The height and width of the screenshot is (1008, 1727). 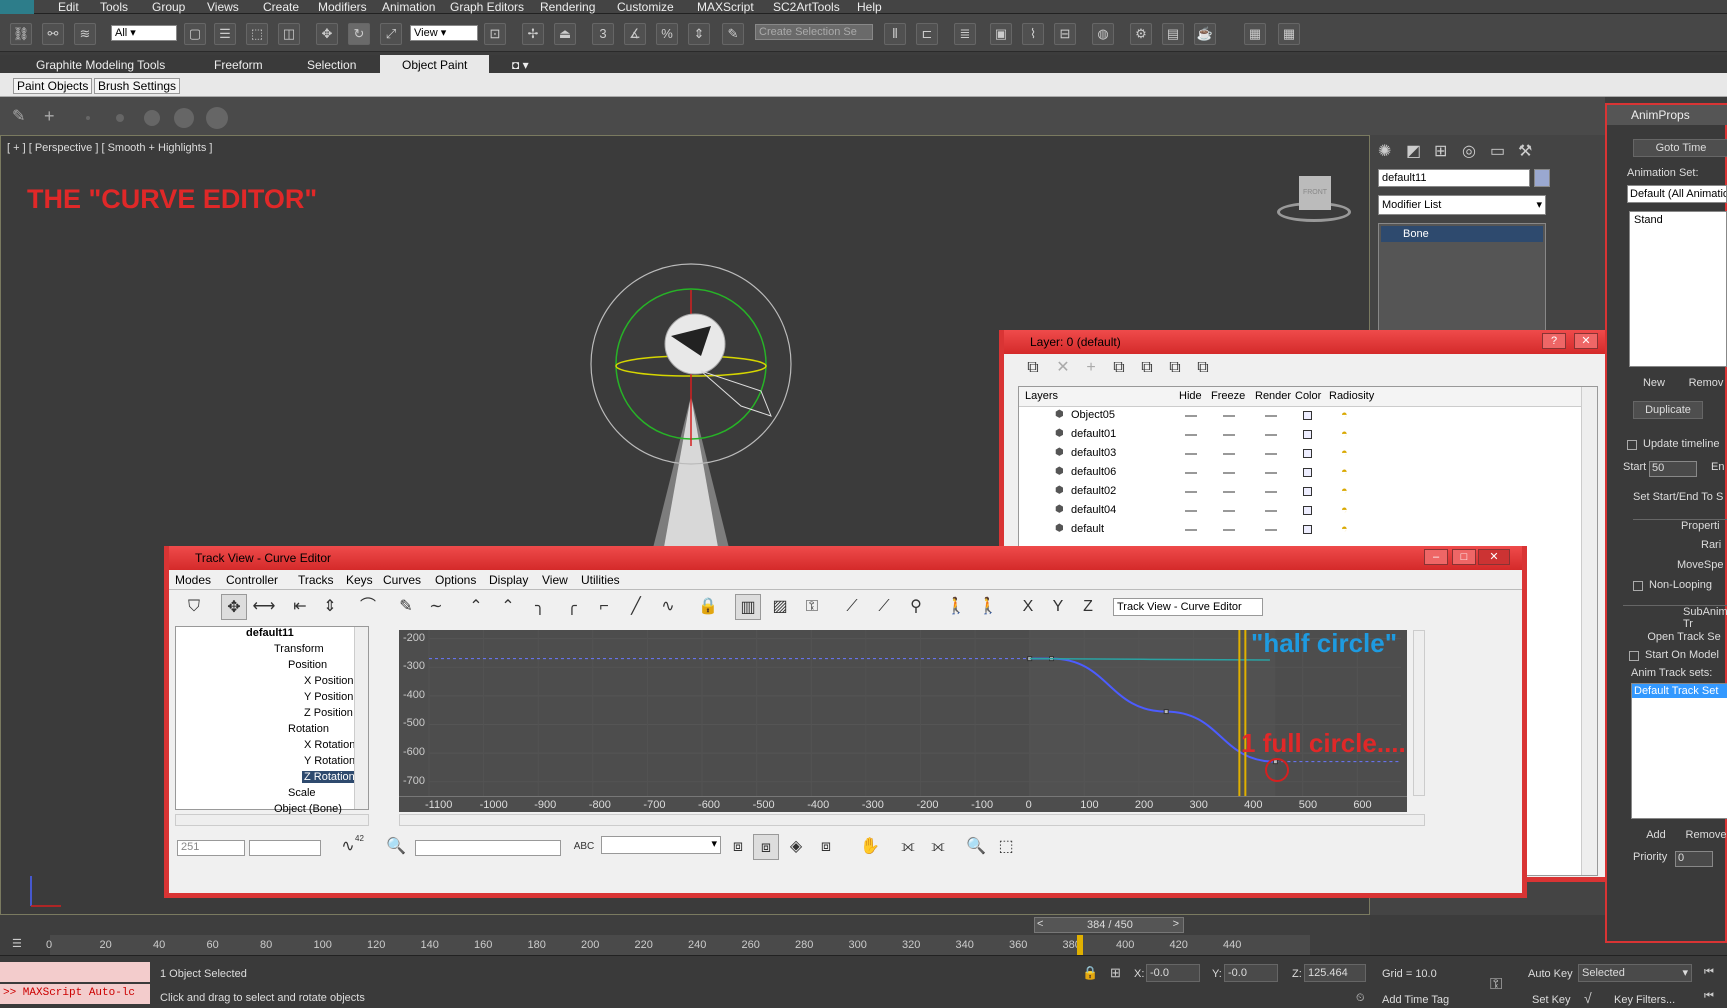 What do you see at coordinates (508, 607) in the screenshot?
I see `tangent-custom-icon: ⌃` at bounding box center [508, 607].